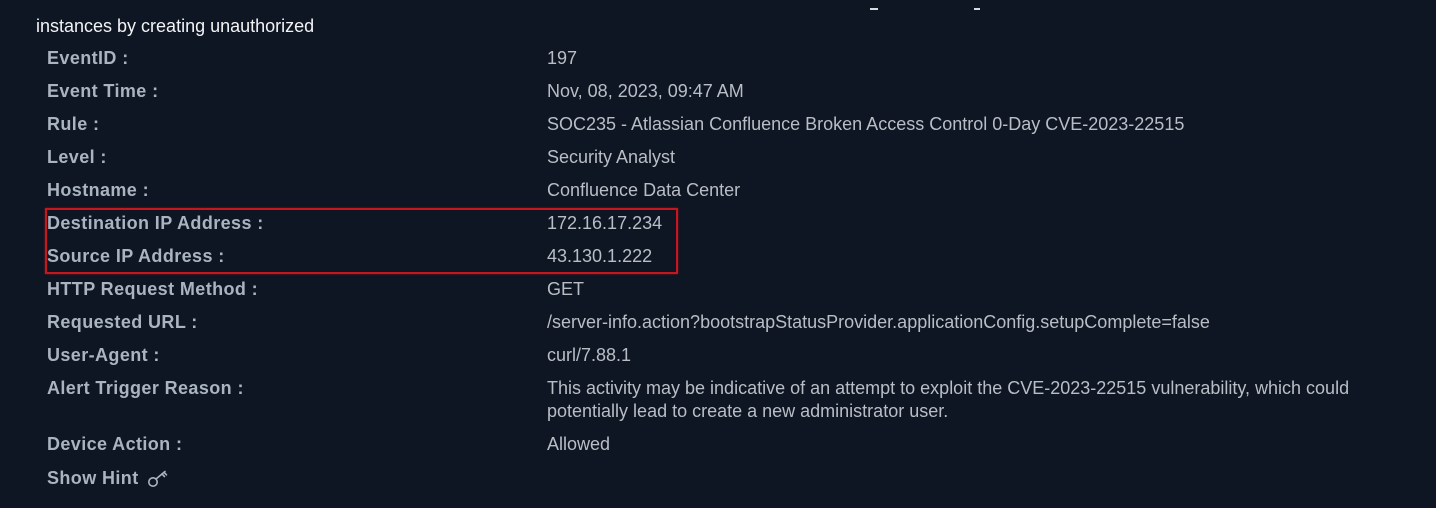 Image resolution: width=1436 pixels, height=508 pixels. I want to click on description-text: instances by creating unauthorized, so click(175, 26).